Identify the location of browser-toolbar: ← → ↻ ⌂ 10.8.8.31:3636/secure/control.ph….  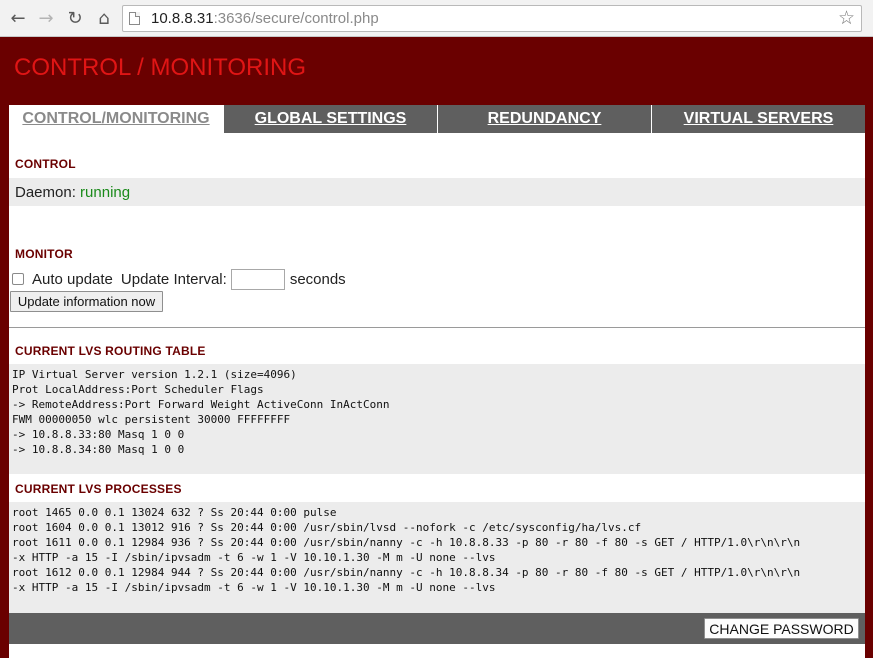
(436, 18).